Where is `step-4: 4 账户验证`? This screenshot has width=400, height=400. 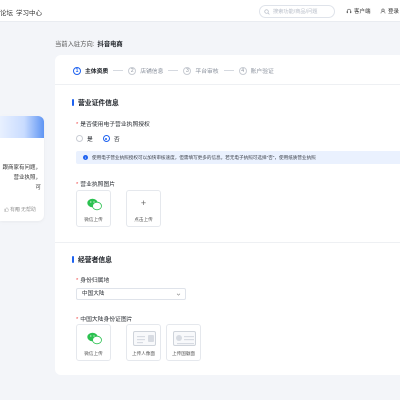 step-4: 4 账户验证 is located at coordinates (256, 70).